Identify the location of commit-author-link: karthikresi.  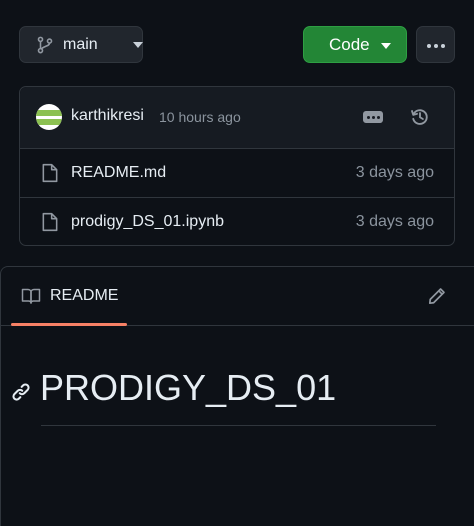
(107, 116).